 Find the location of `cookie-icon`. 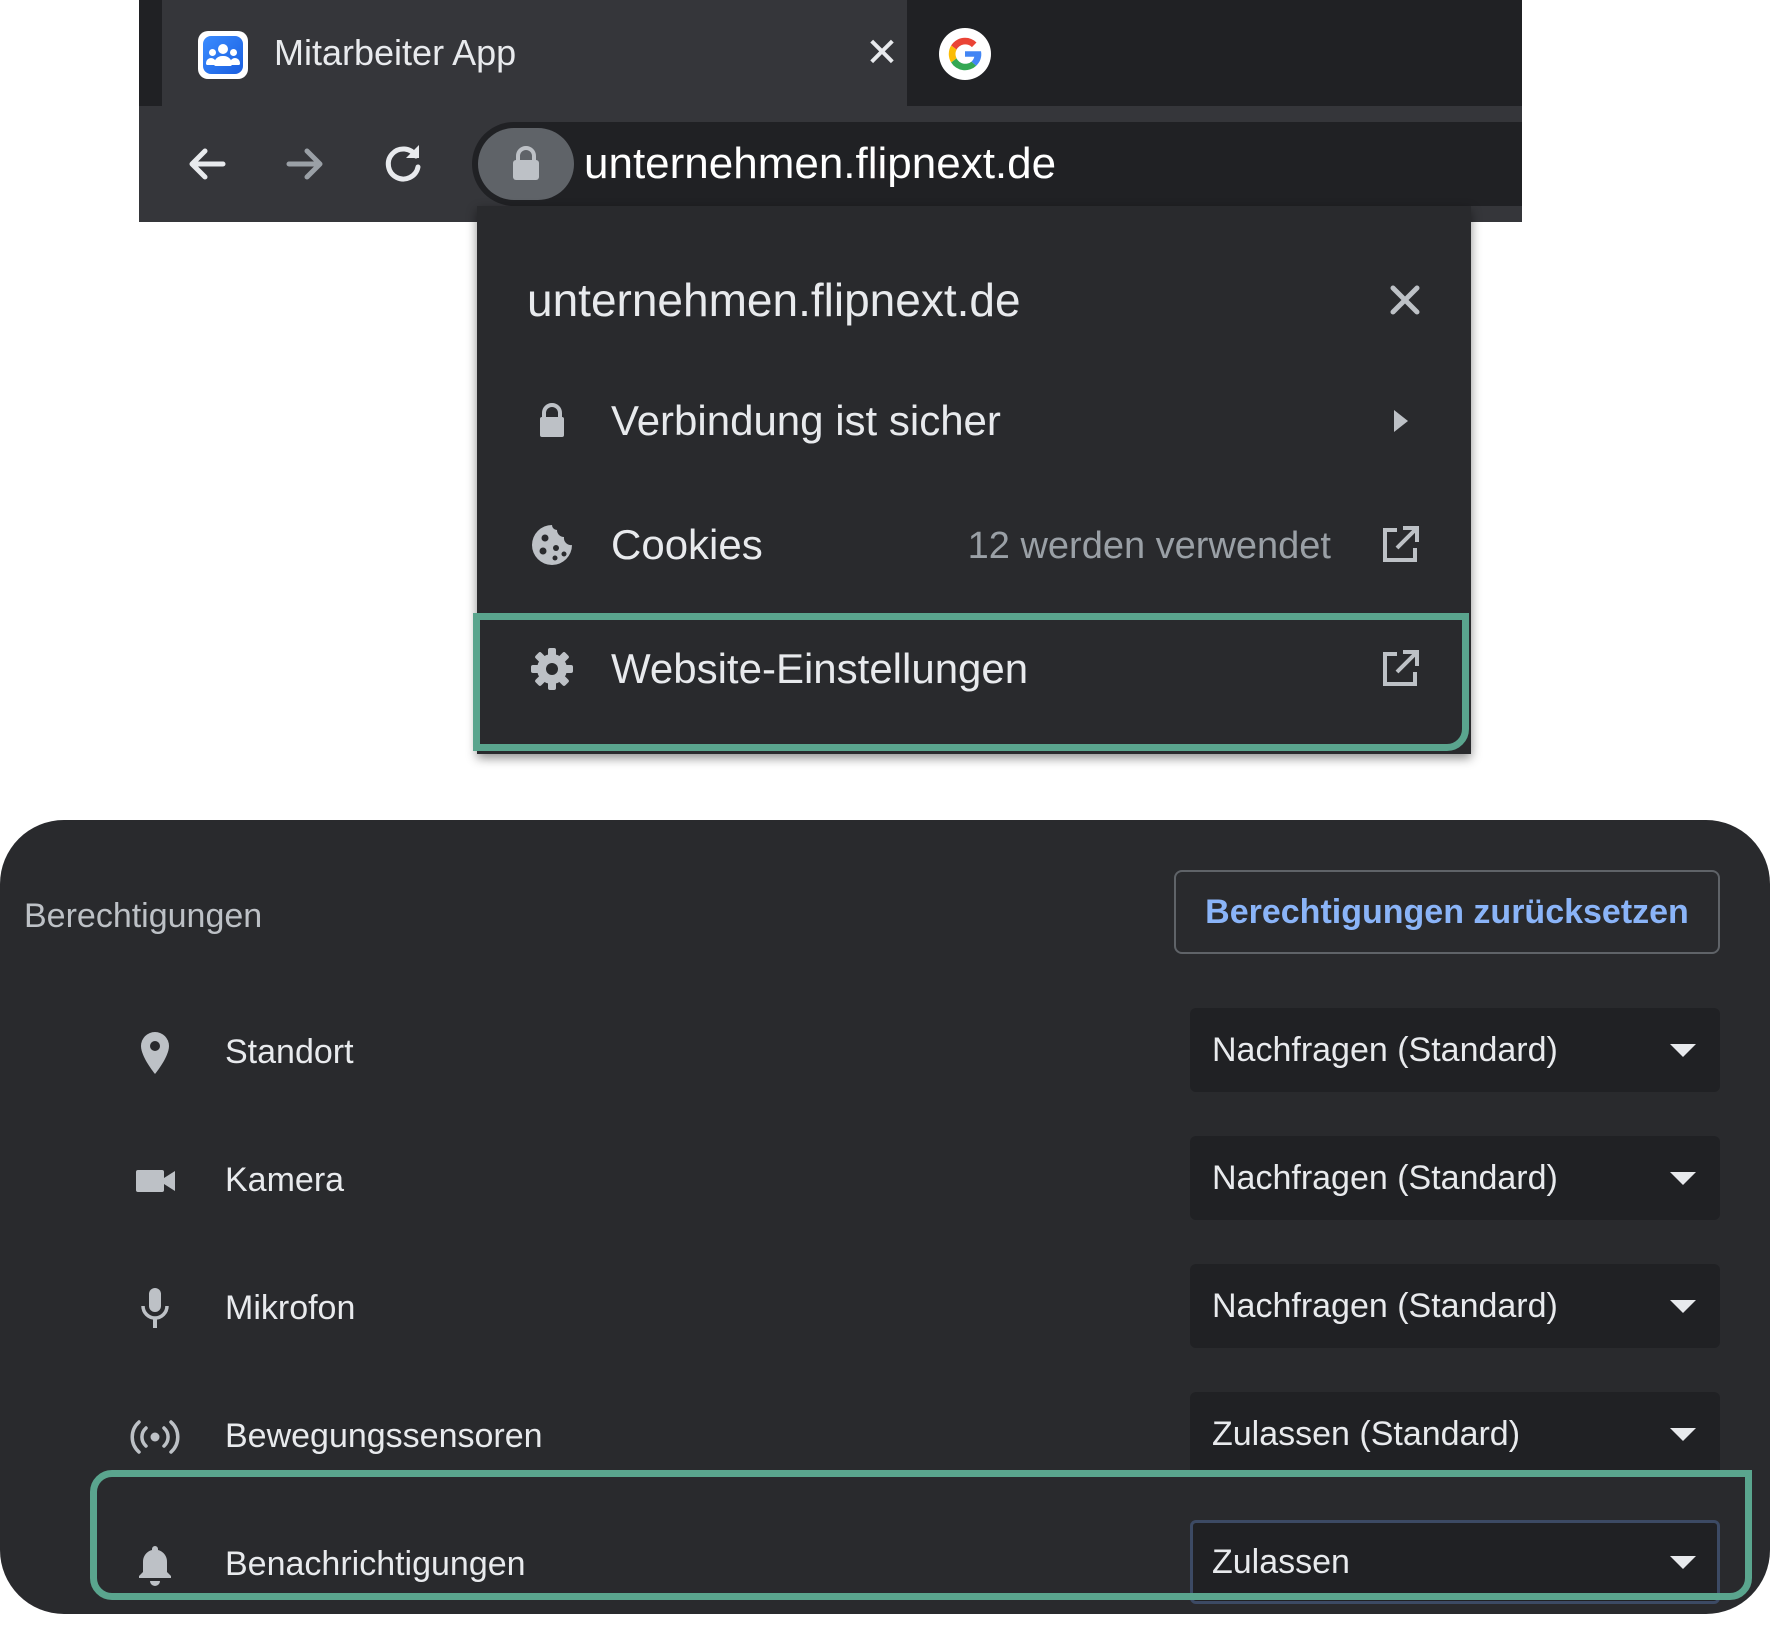

cookie-icon is located at coordinates (552, 545).